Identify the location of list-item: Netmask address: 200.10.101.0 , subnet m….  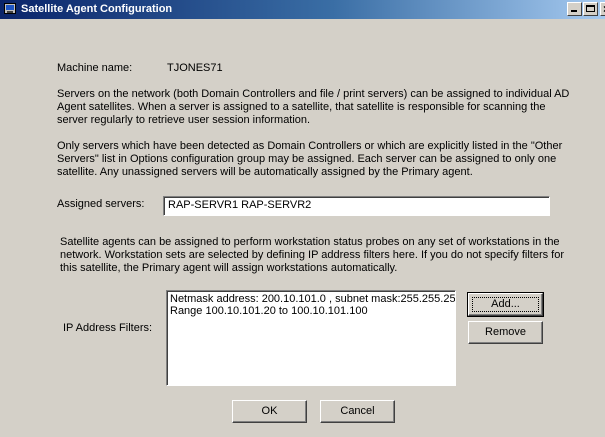
(312, 299).